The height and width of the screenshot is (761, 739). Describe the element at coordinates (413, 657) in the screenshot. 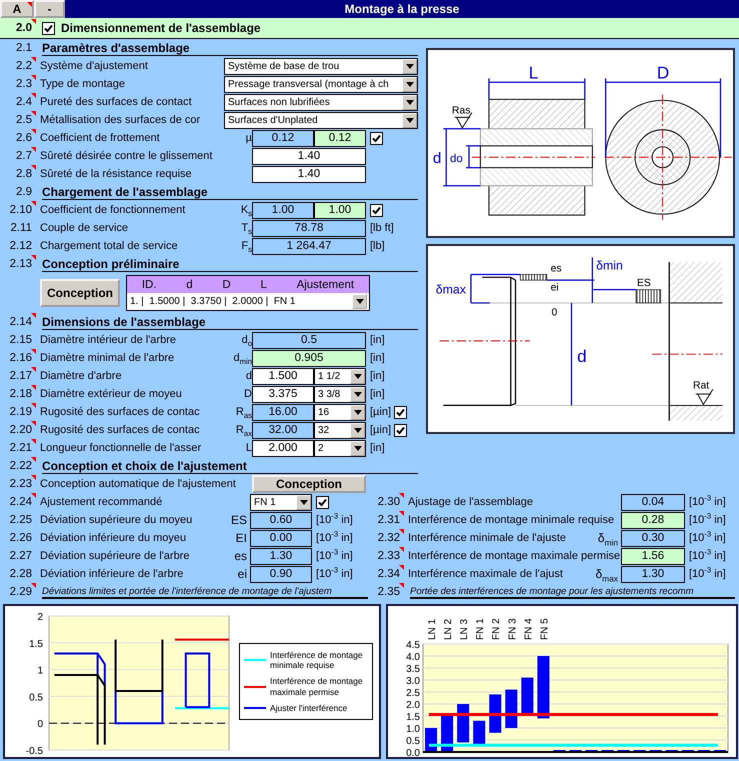

I see `axis-tick-label: 4.0` at that location.